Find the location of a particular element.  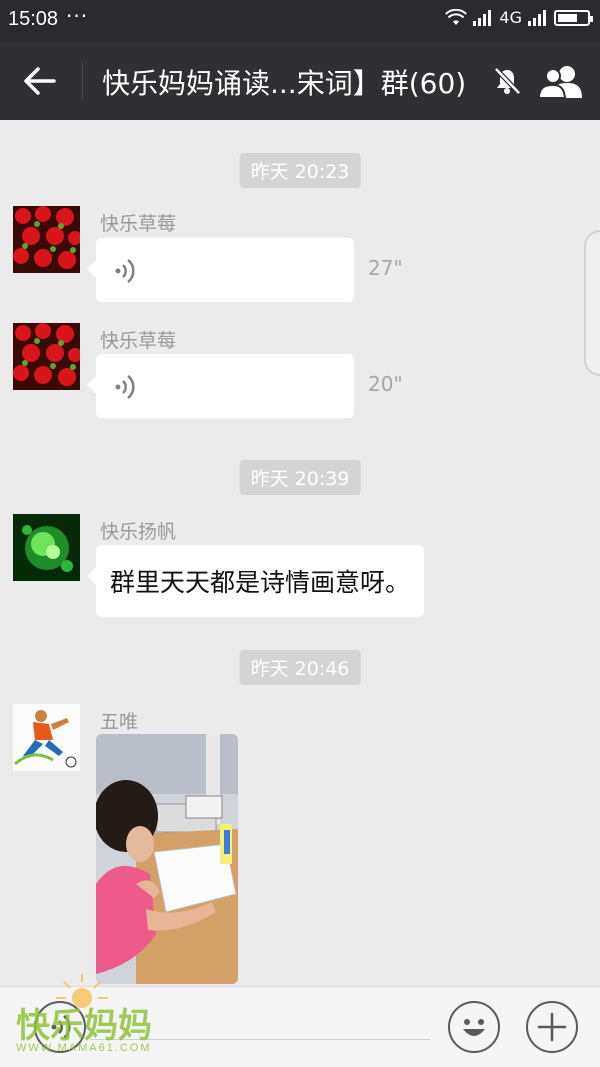

chat-title: 快乐妈妈诵读...宋词】群(60) is located at coordinates (284, 83).